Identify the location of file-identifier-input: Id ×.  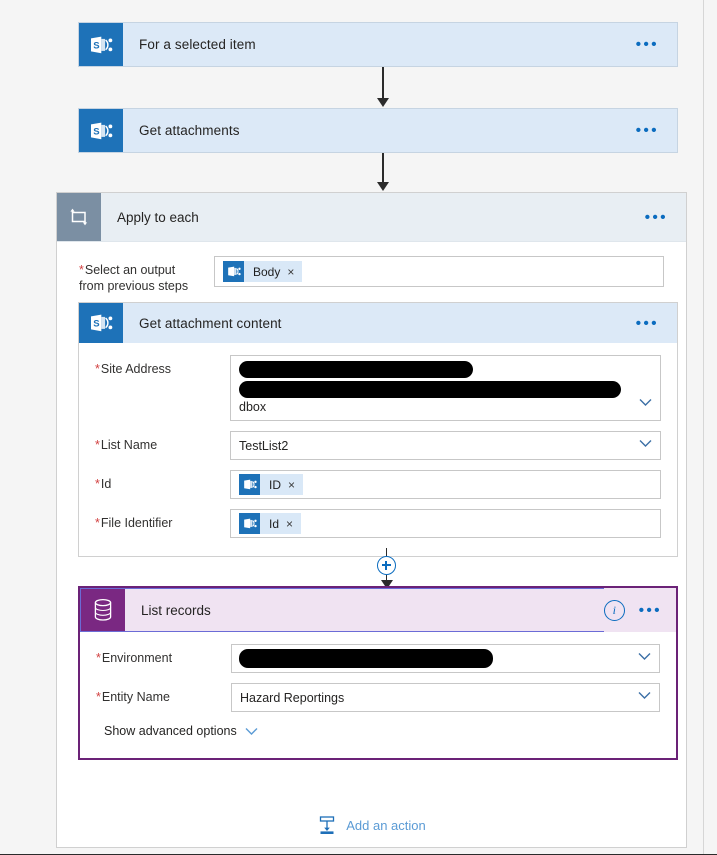
(445, 523).